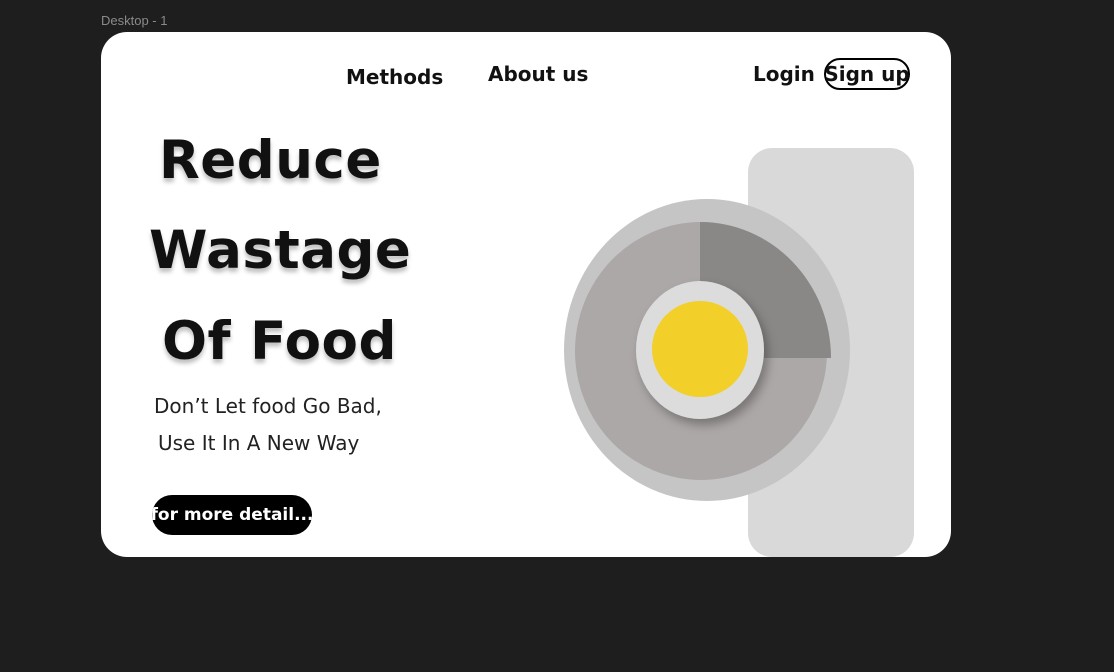  Describe the element at coordinates (867, 74) in the screenshot. I see `signup-button: Sign up` at that location.